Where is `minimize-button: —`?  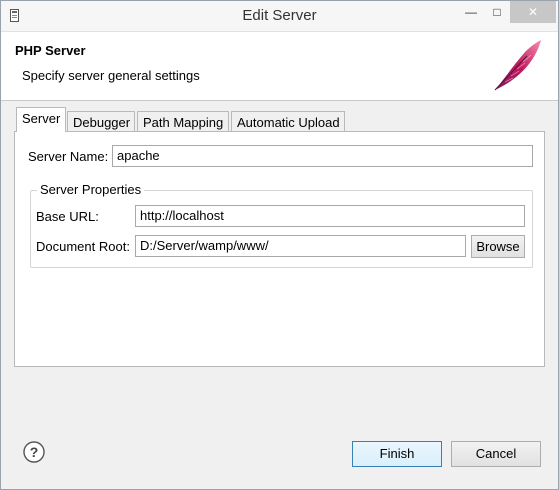
minimize-button: — is located at coordinates (471, 12).